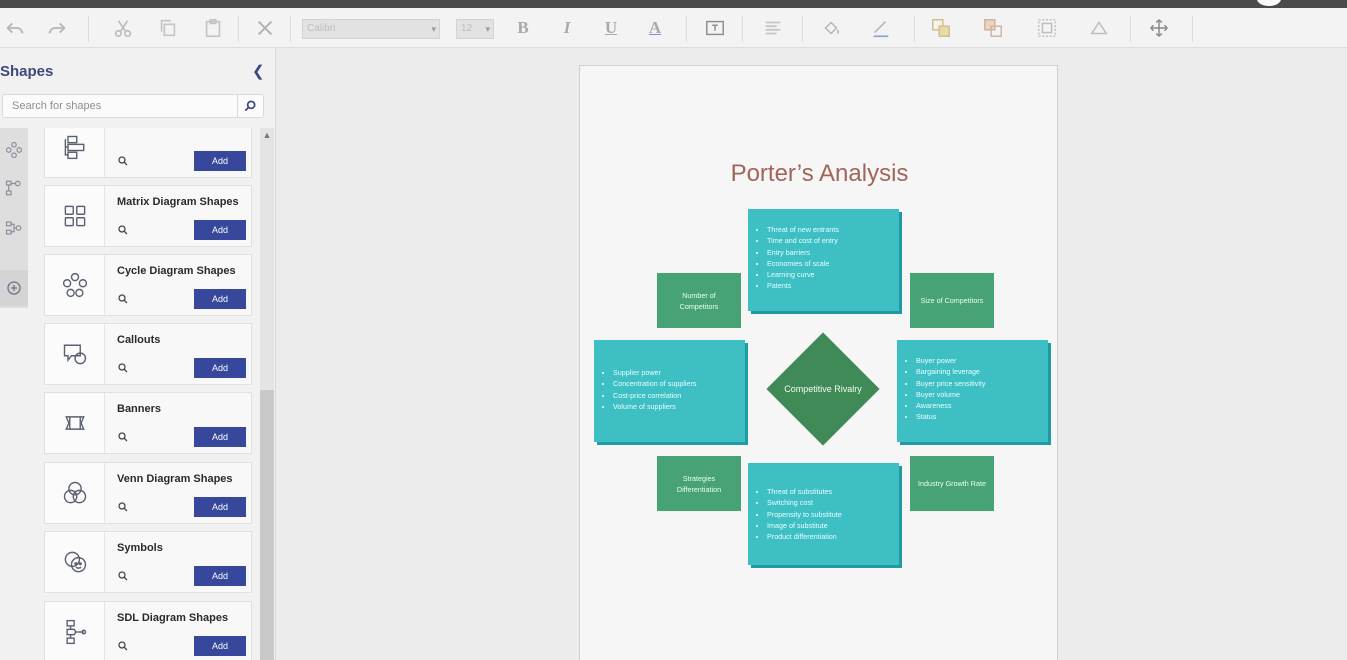  I want to click on align-icon, so click(773, 28).